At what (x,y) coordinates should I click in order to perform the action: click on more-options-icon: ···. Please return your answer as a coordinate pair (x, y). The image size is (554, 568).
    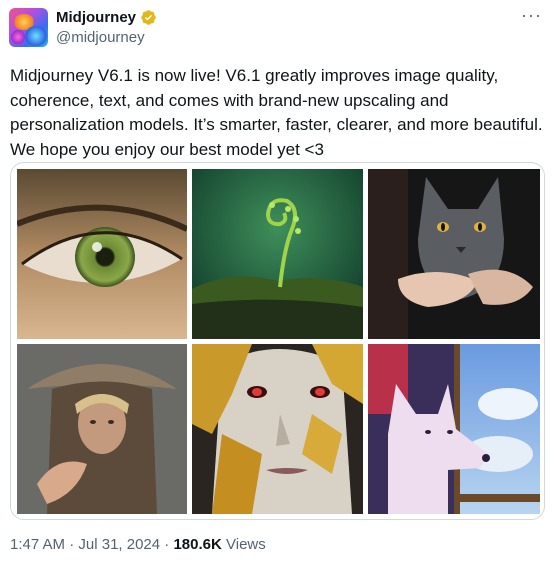
    Looking at the image, I should click on (531, 15).